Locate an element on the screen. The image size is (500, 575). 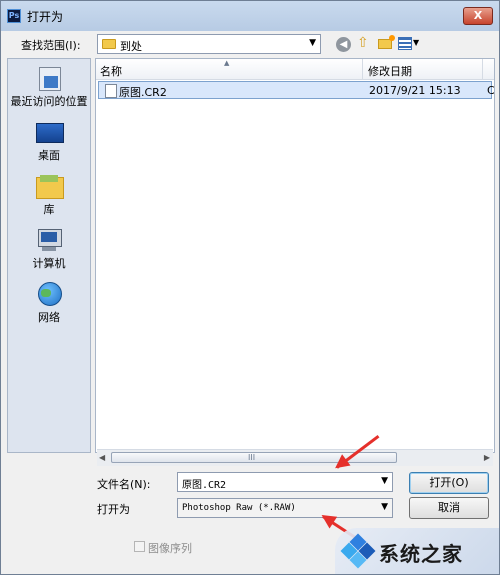
place-label: 桌面 is located at coordinates (49, 155).